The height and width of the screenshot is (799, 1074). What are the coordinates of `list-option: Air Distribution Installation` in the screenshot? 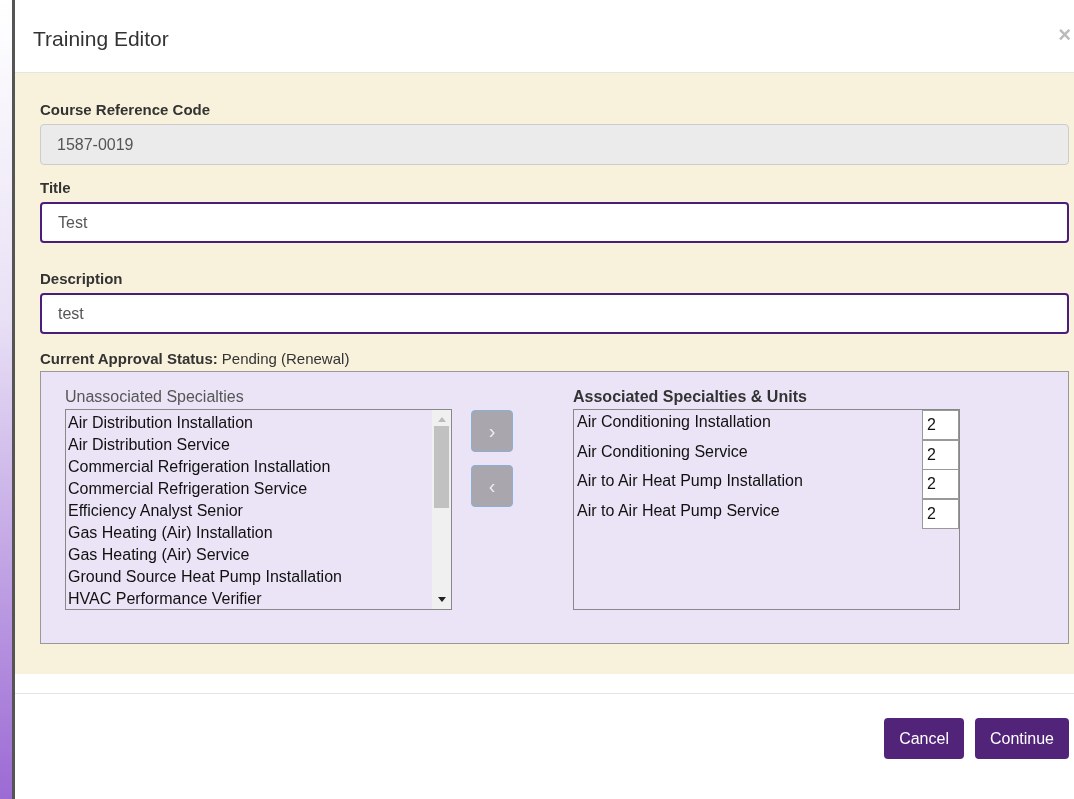 It's located at (160, 423).